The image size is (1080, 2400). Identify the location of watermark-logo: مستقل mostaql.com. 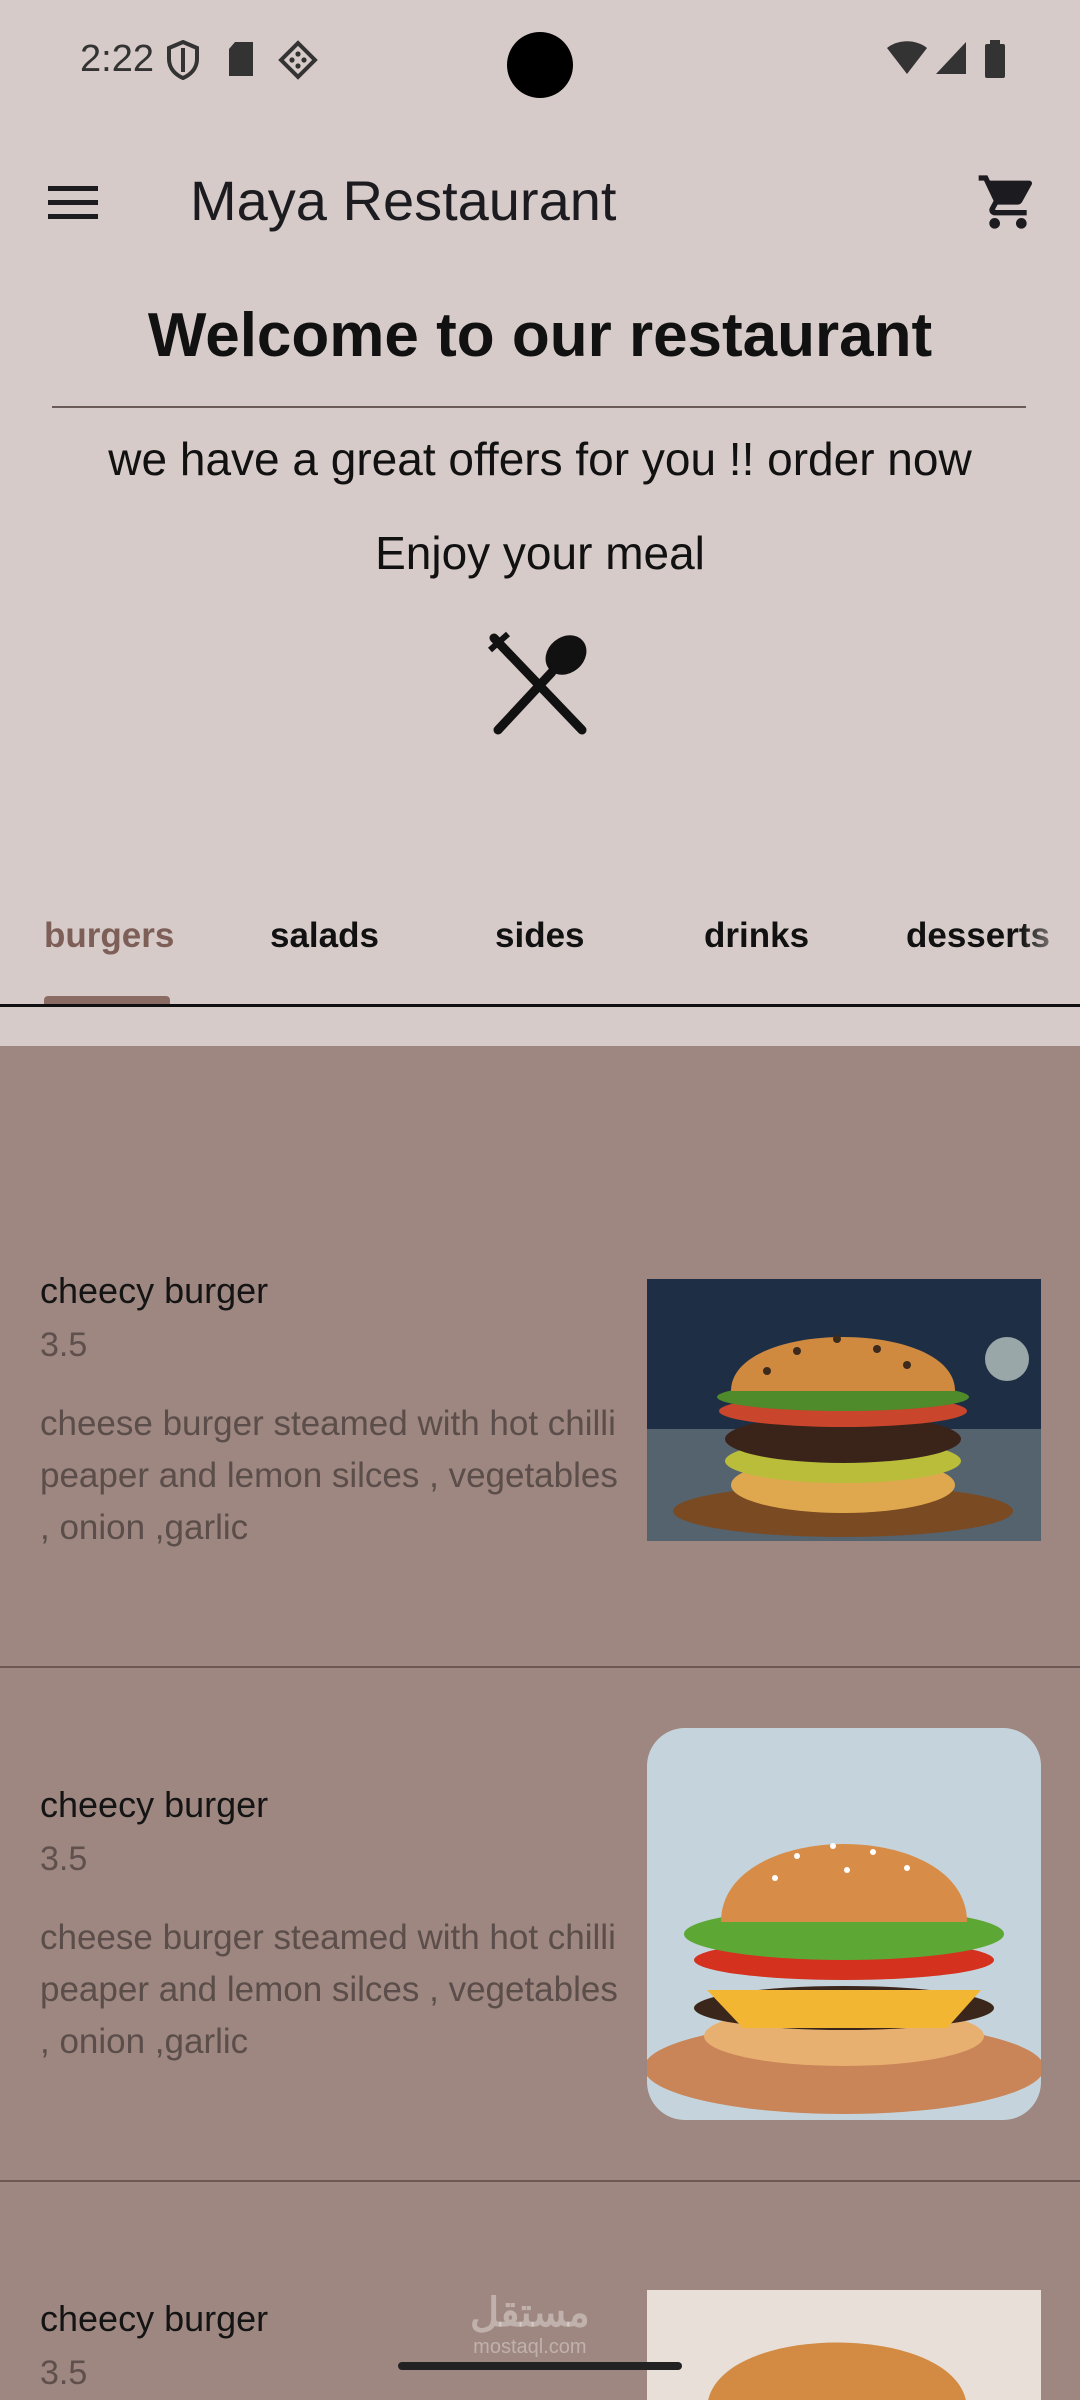
(530, 2324).